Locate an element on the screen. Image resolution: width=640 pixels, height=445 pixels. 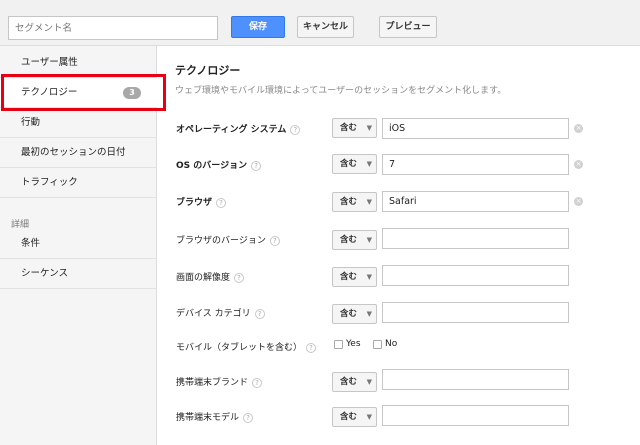
mobile-yes-label: Yes is located at coordinates (353, 344).